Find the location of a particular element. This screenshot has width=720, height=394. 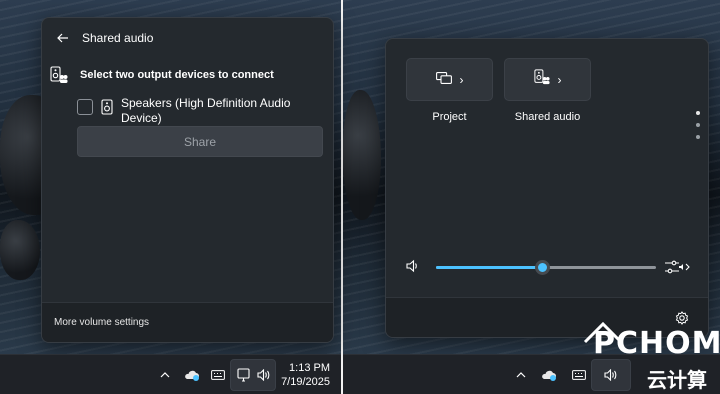

shared-audio-tile: › is located at coordinates (547, 79).